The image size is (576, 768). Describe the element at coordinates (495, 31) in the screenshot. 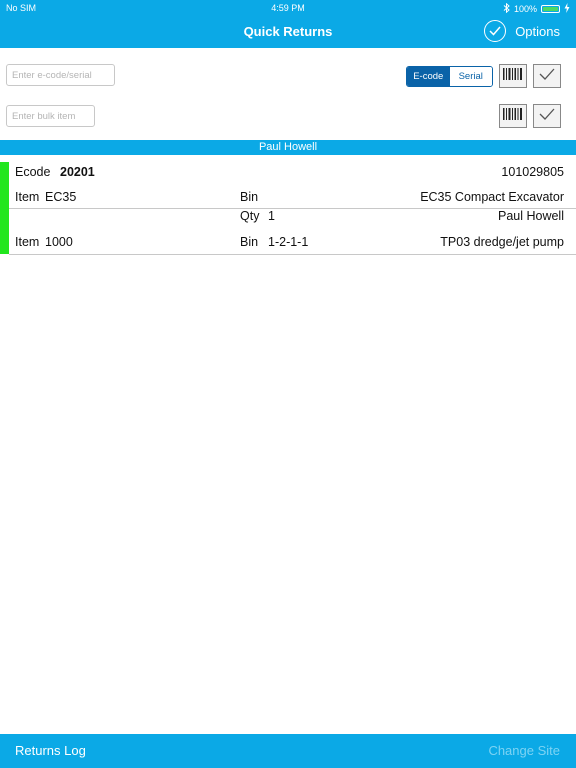

I see `check-circle-icon` at that location.